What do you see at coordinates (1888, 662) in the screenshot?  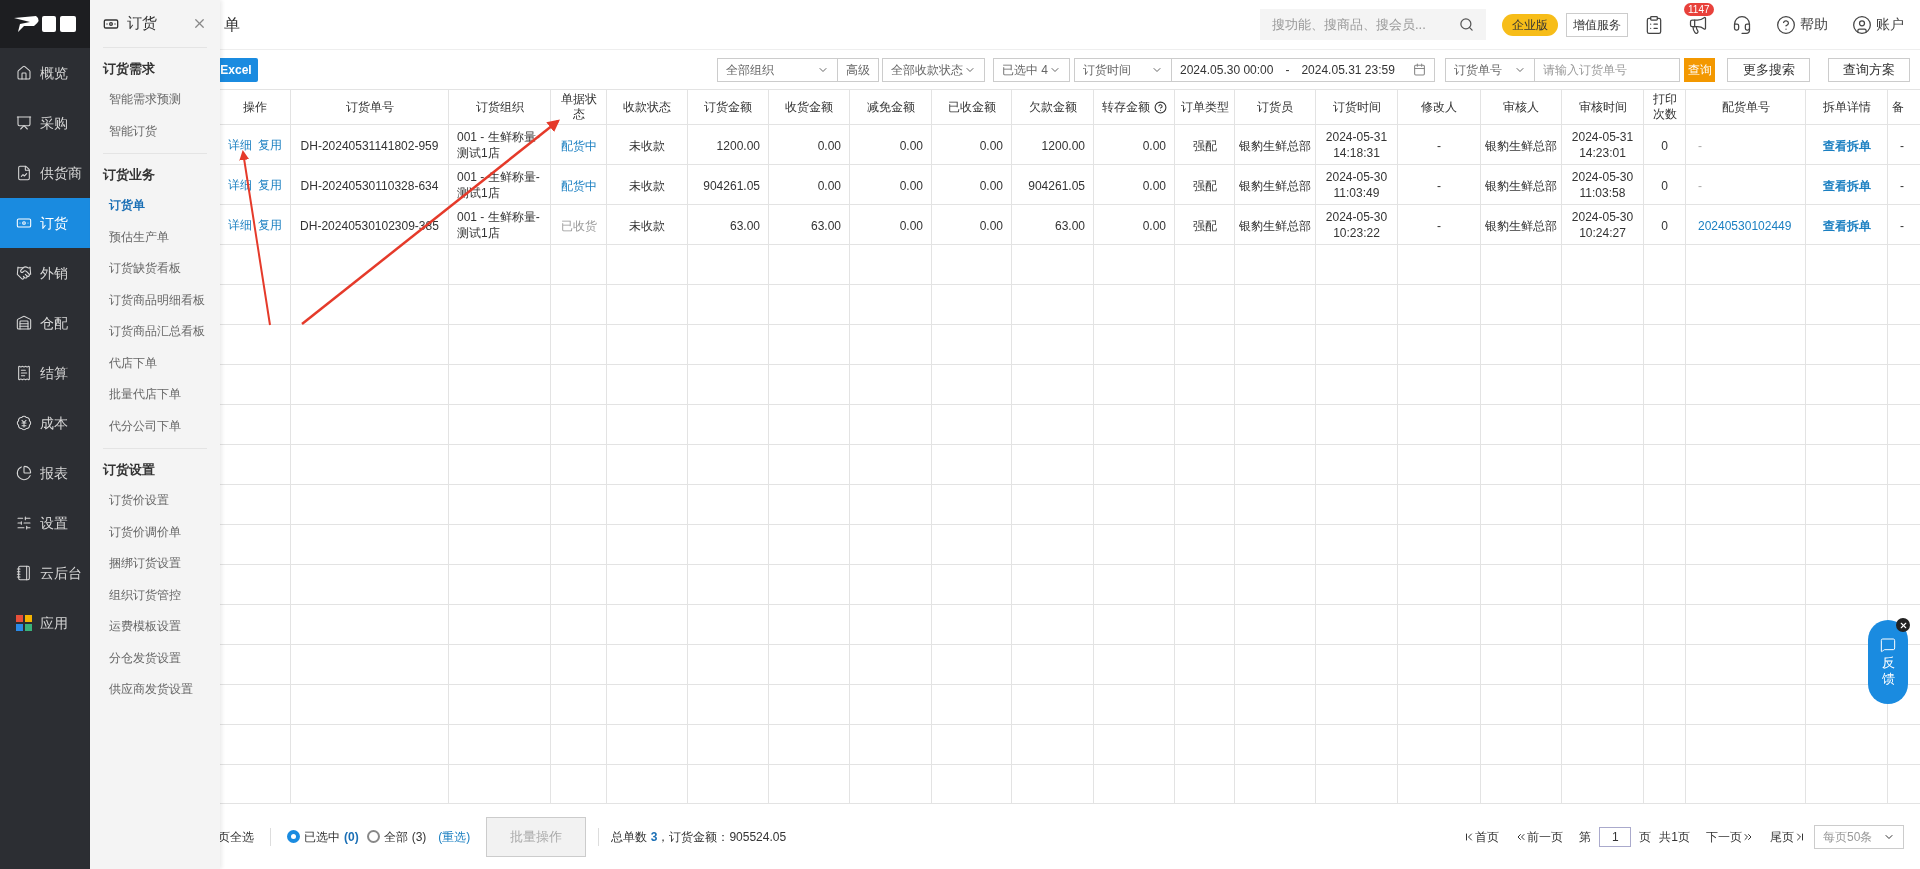 I see `feedback-button: 反馈` at bounding box center [1888, 662].